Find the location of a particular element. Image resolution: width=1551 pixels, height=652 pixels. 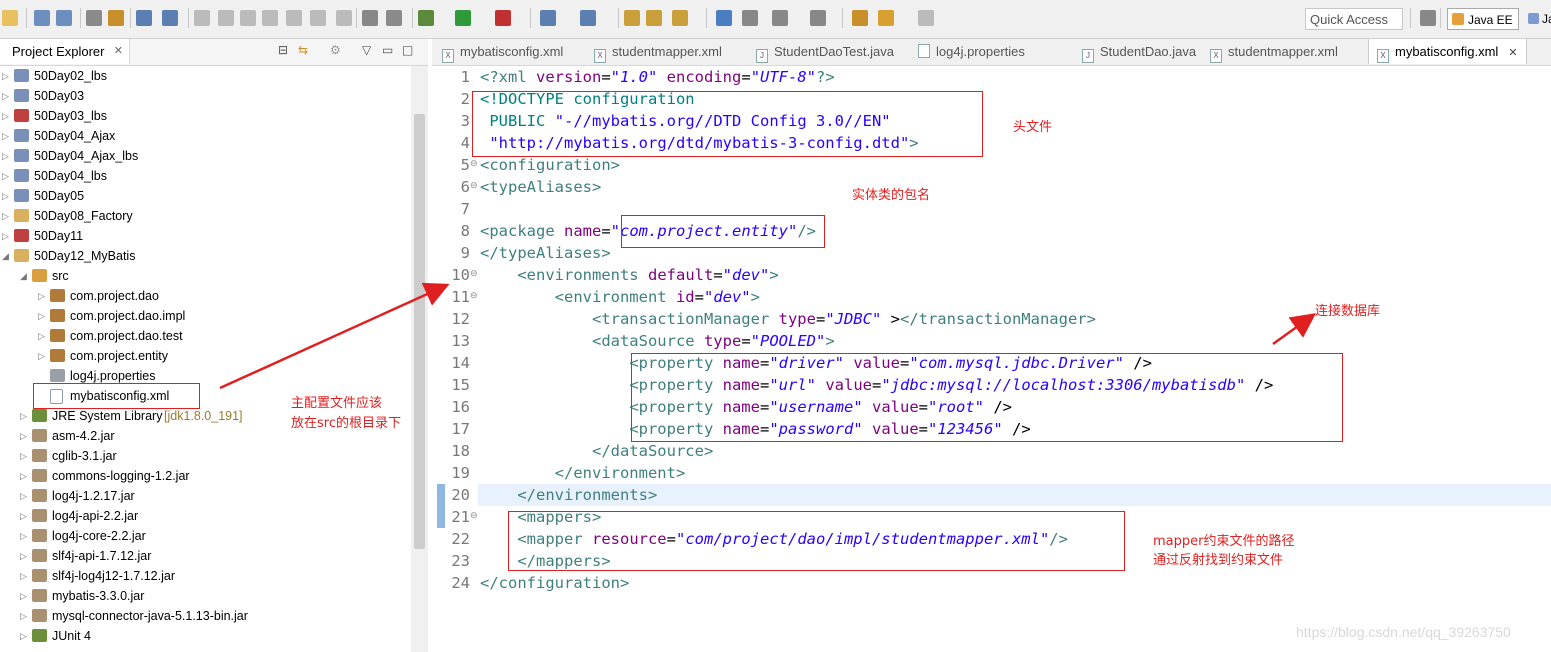

arrow-to-datasource is located at coordinates (1294, 329).